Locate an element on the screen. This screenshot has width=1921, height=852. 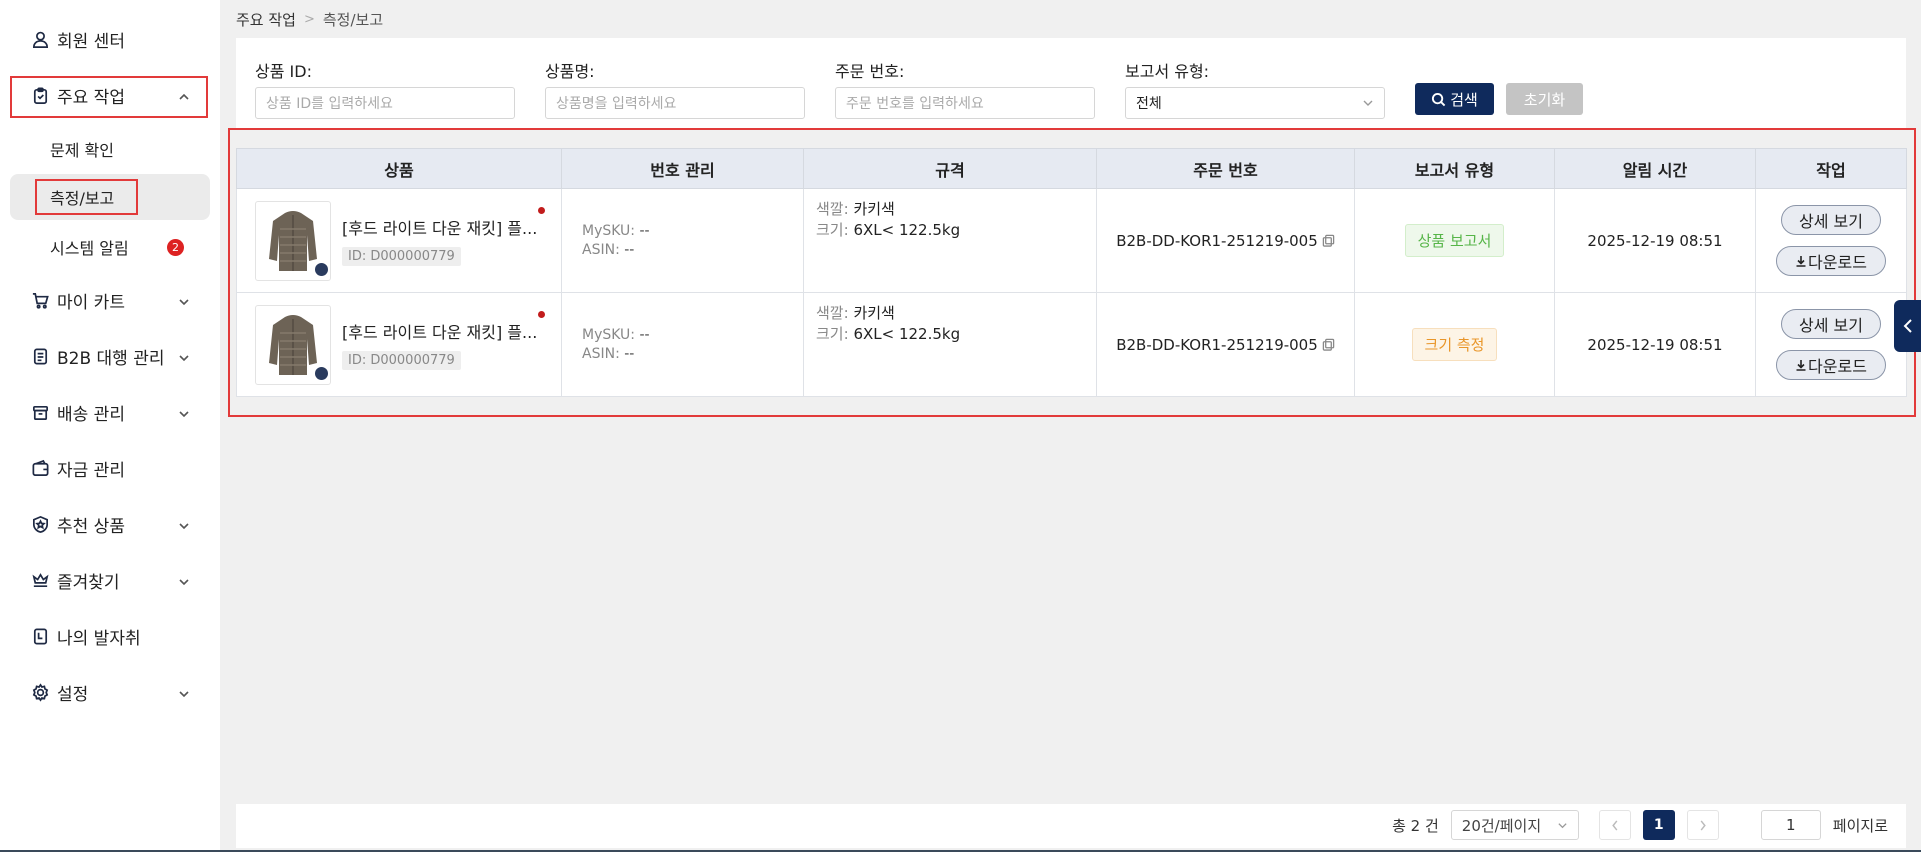
report-type-cell: 크기 측정 is located at coordinates (1454, 344).